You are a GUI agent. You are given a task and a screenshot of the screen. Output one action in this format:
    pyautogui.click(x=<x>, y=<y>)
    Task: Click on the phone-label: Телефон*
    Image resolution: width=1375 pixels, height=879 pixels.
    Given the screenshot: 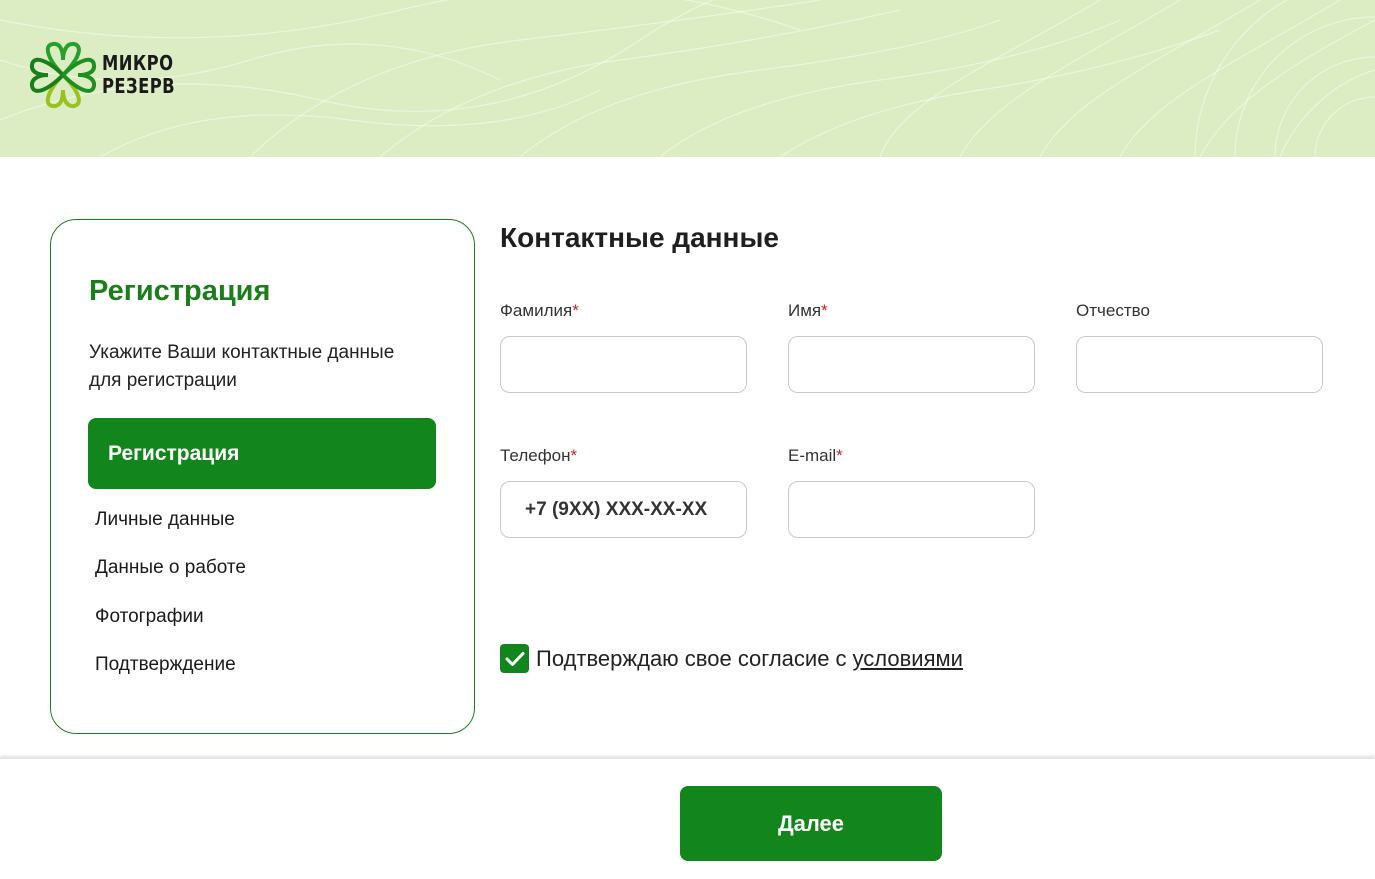 What is the action you would take?
    pyautogui.click(x=538, y=456)
    